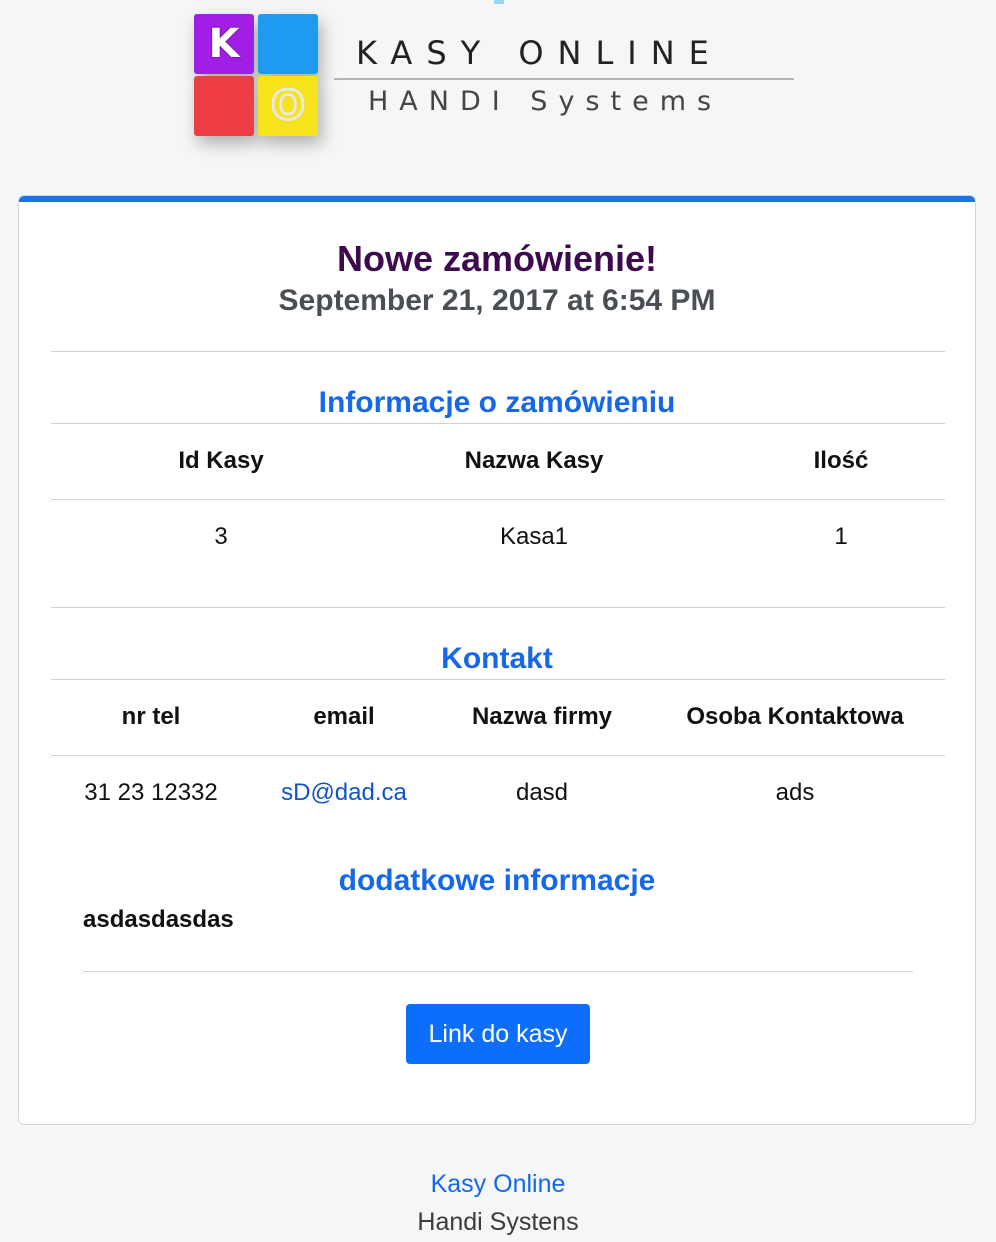 The width and height of the screenshot is (996, 1242). Describe the element at coordinates (564, 79) in the screenshot. I see `brand-divider` at that location.